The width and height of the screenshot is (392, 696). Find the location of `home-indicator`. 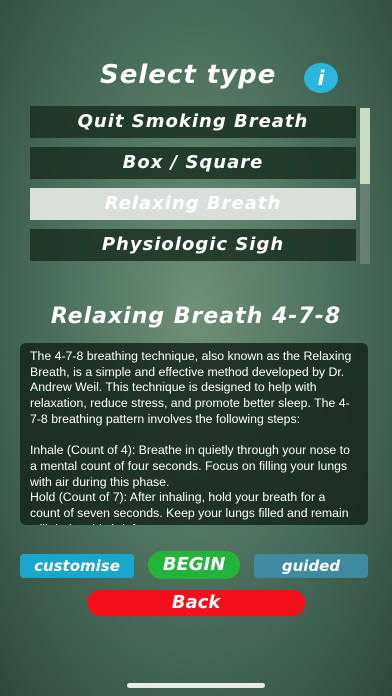

home-indicator is located at coordinates (196, 685).